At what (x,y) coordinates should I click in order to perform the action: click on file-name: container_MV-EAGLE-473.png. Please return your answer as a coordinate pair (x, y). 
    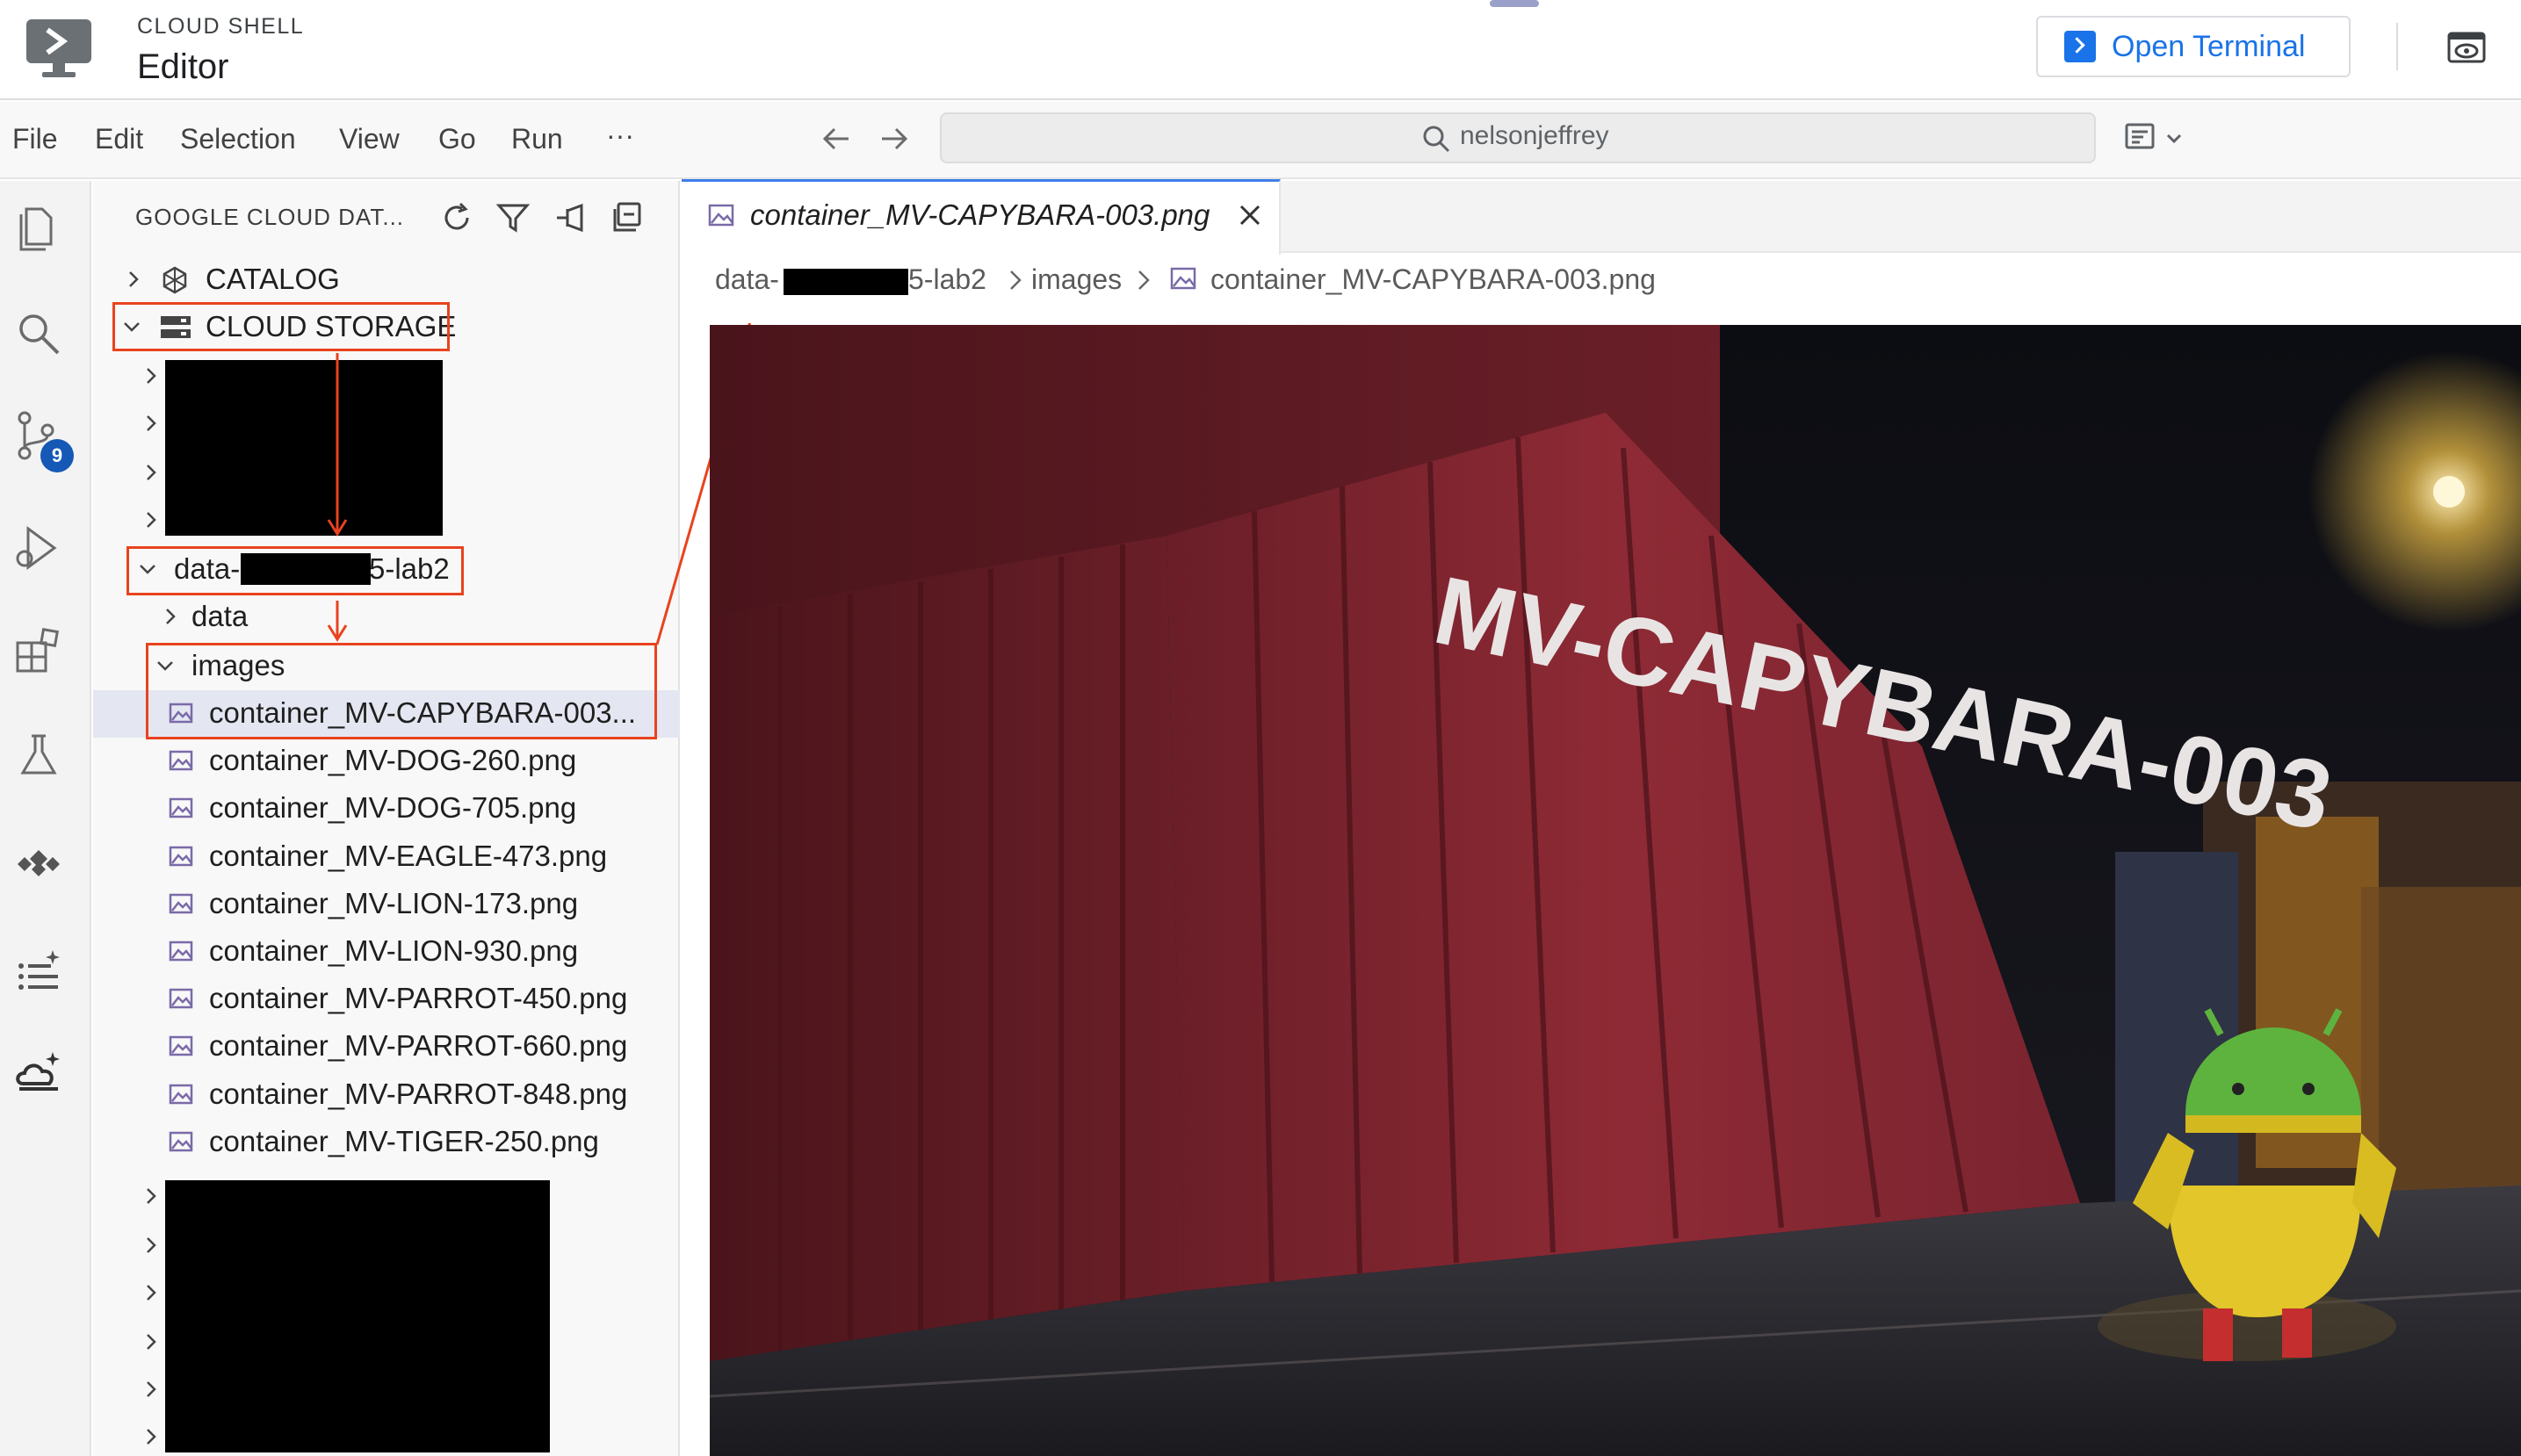
    Looking at the image, I should click on (408, 856).